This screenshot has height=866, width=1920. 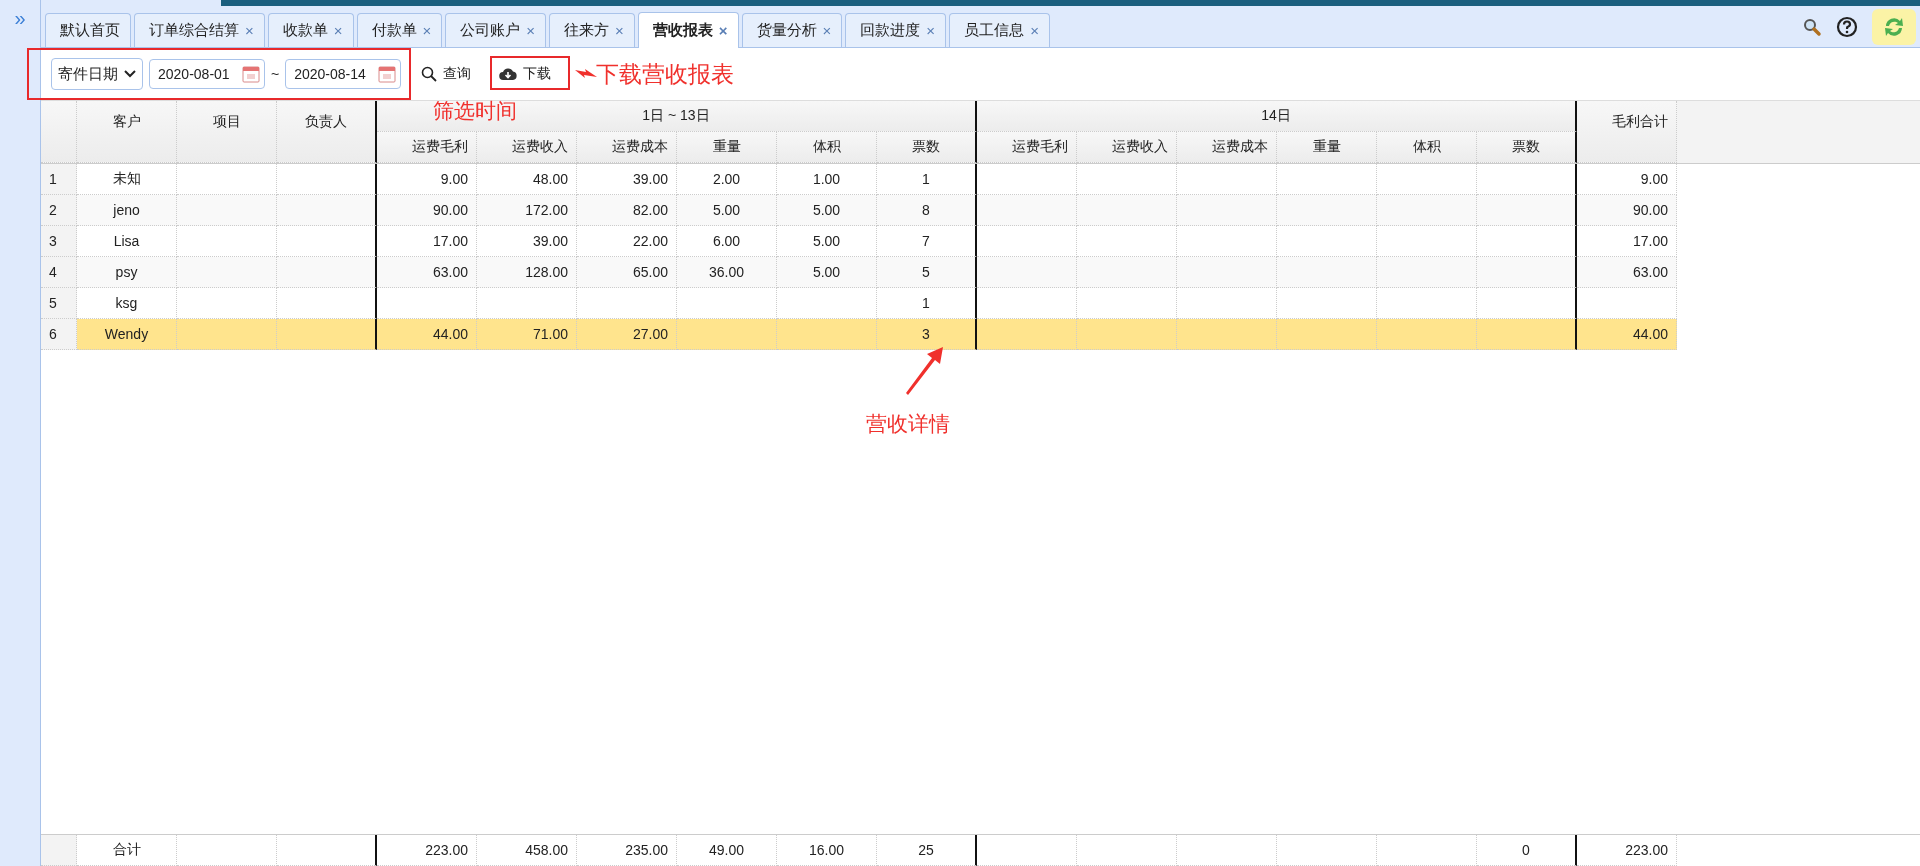 What do you see at coordinates (59, 210) in the screenshot?
I see `row-number: 2` at bounding box center [59, 210].